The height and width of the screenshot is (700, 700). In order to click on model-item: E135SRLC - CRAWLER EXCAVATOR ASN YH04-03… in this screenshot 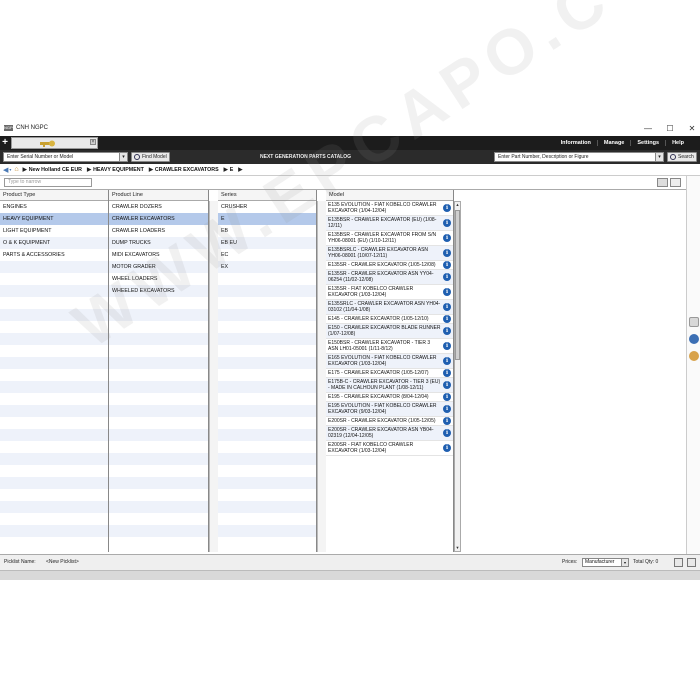, I will do `click(389, 307)`.